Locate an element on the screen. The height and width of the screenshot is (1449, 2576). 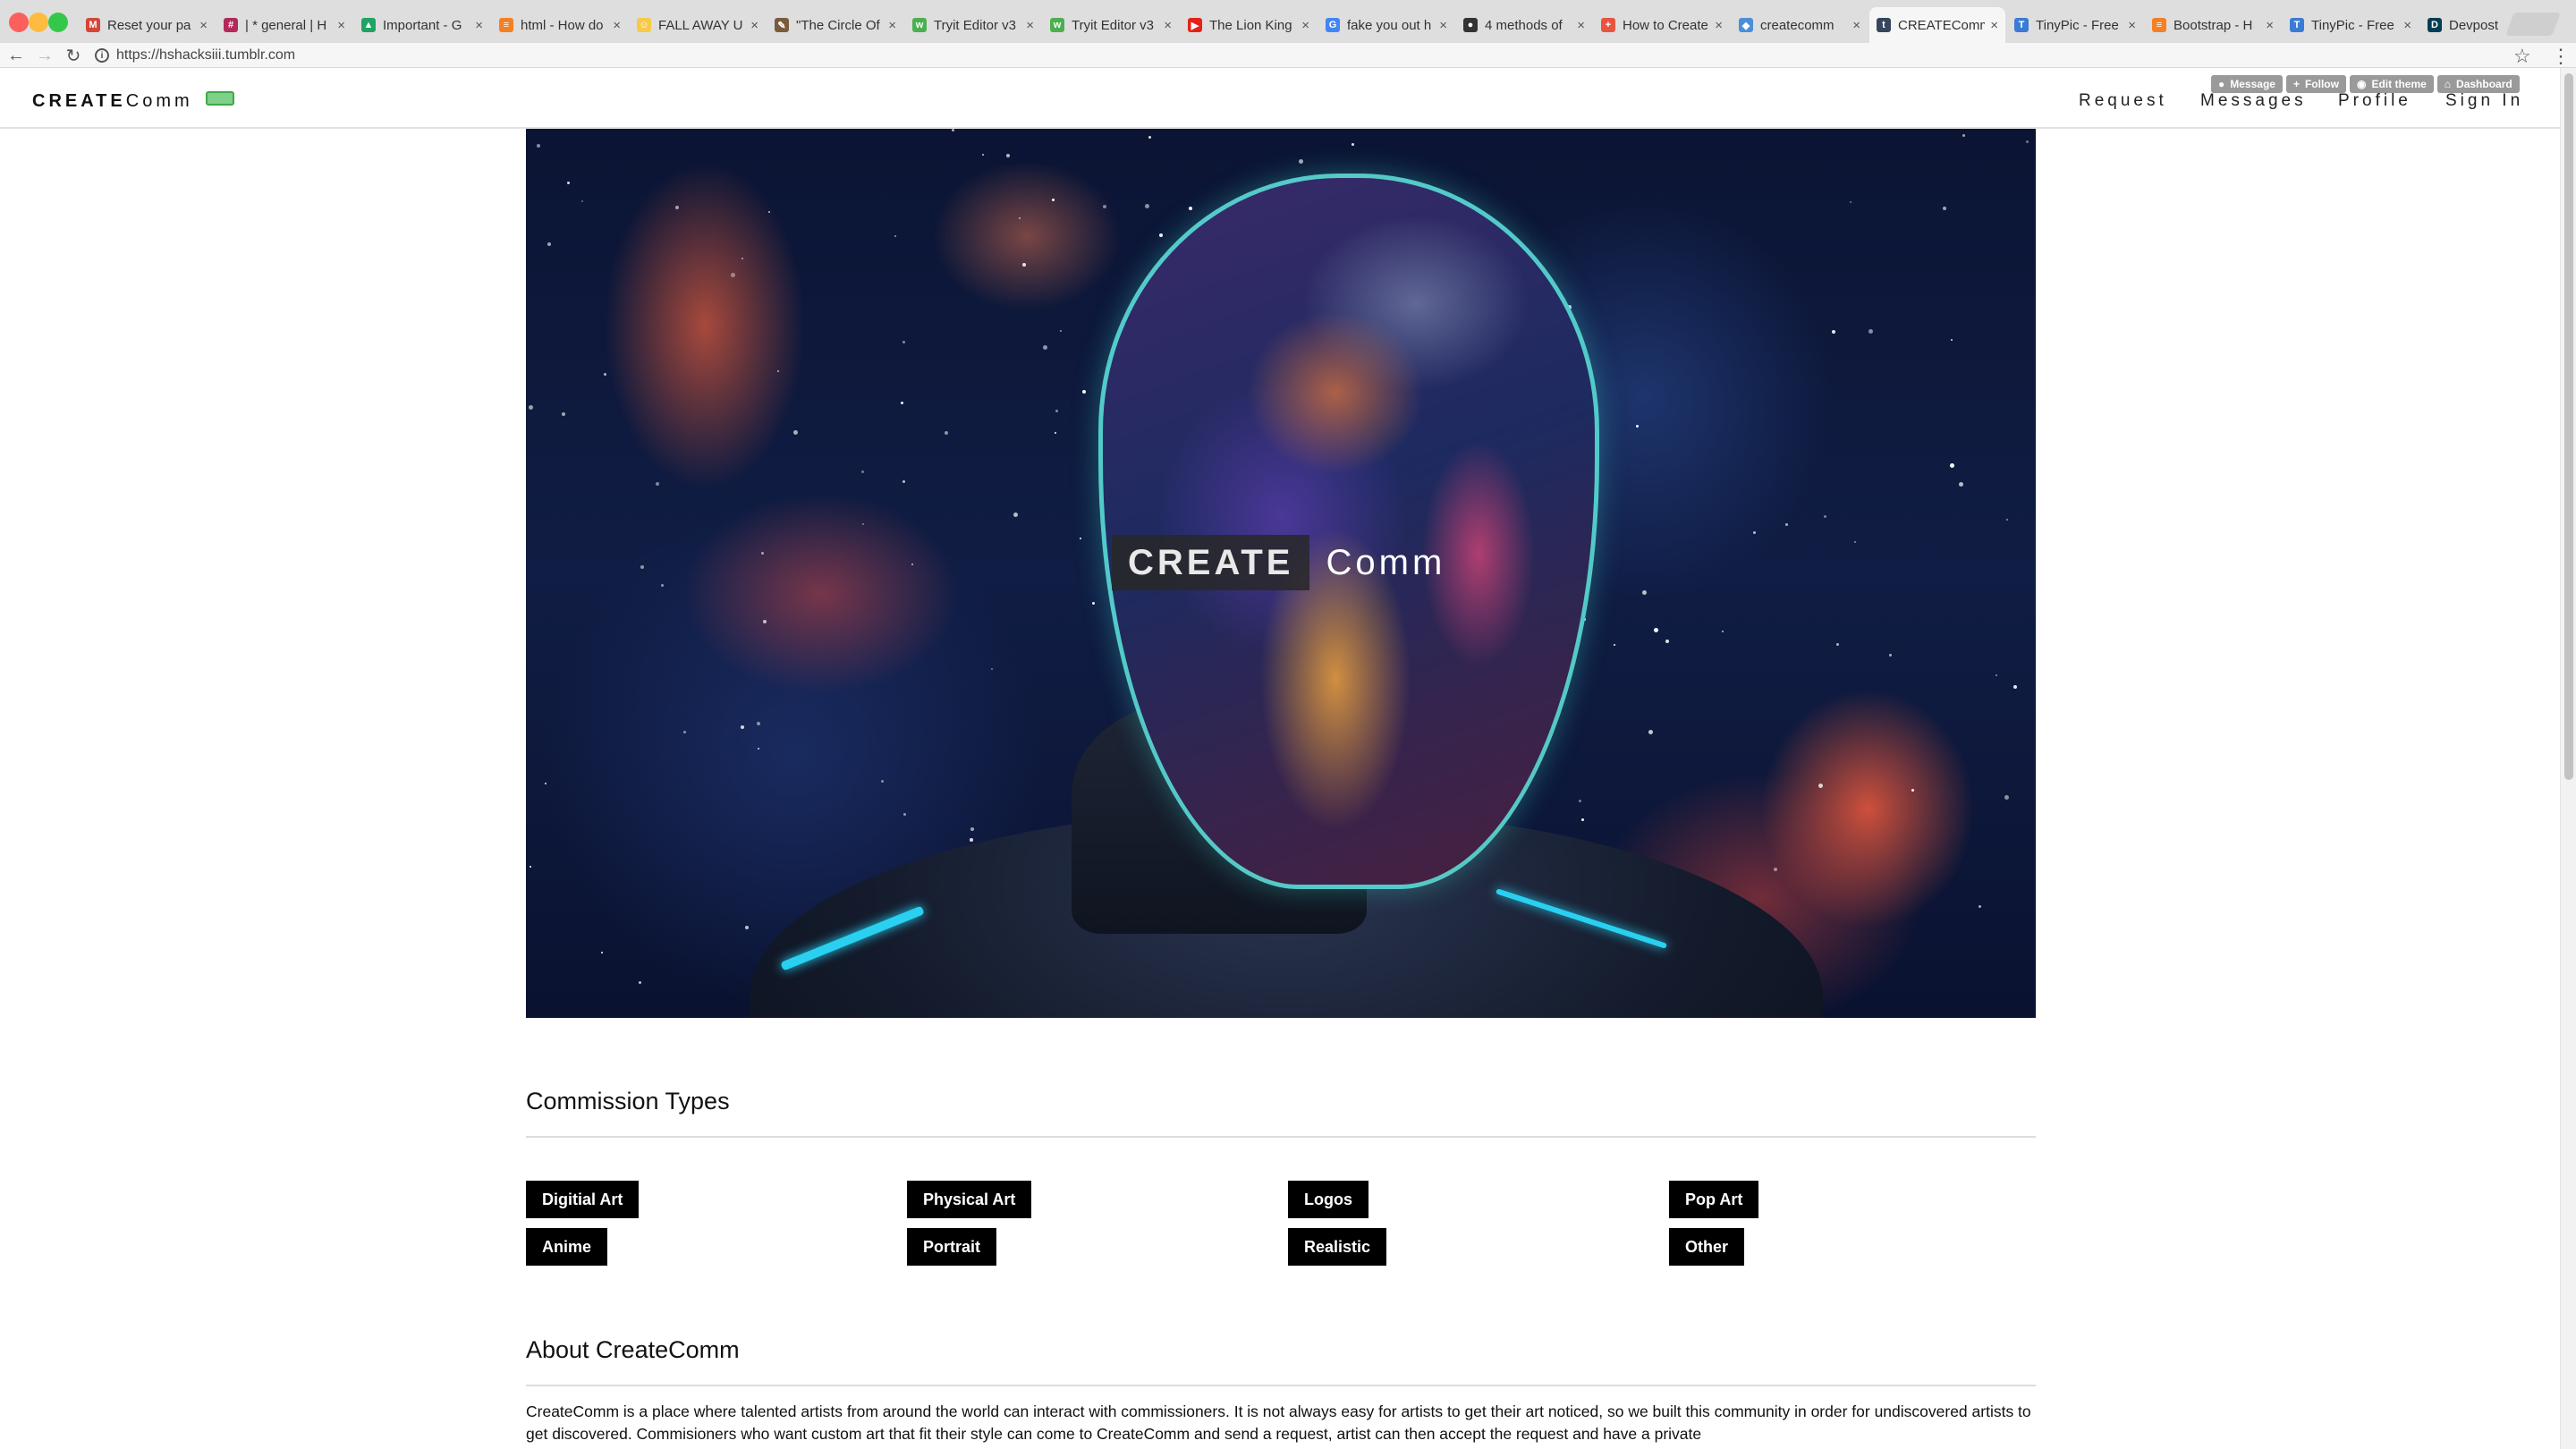
browser-tab: ▶ The Lion King × is located at coordinates (1249, 25).